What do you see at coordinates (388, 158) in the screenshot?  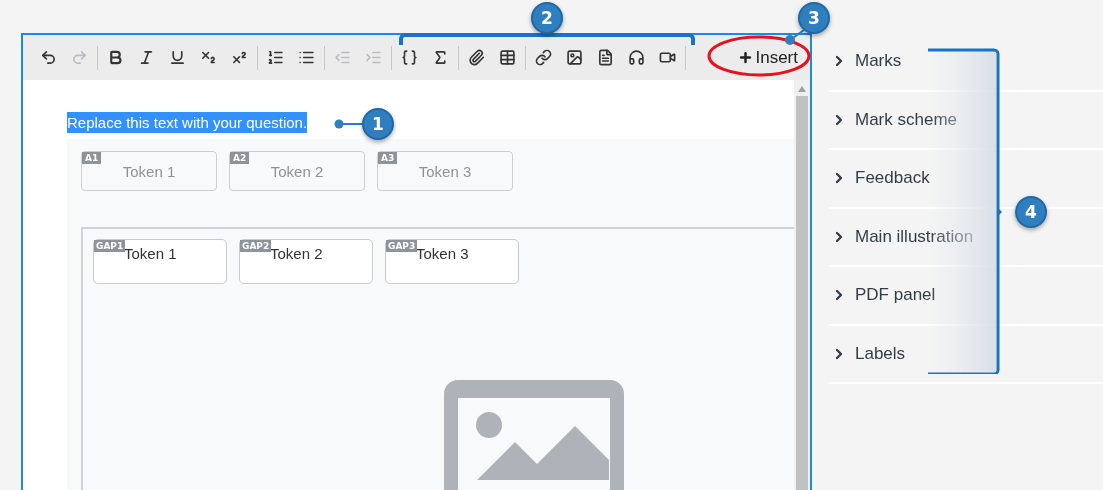 I see `token-tag: A3` at bounding box center [388, 158].